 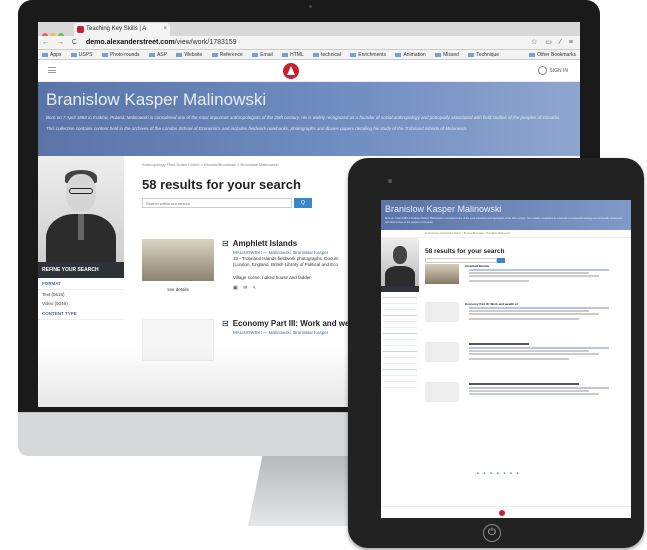 What do you see at coordinates (525, 284) in the screenshot?
I see `tablet-result-item: Amphlett Islands` at bounding box center [525, 284].